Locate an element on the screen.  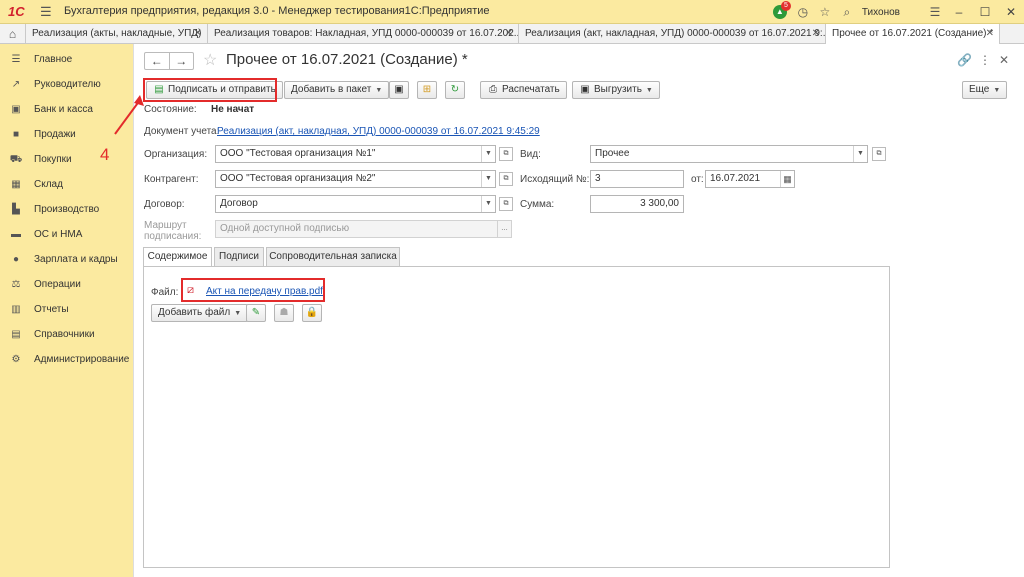
pdf-icon: ⧄ is located at coordinates (190, 290).